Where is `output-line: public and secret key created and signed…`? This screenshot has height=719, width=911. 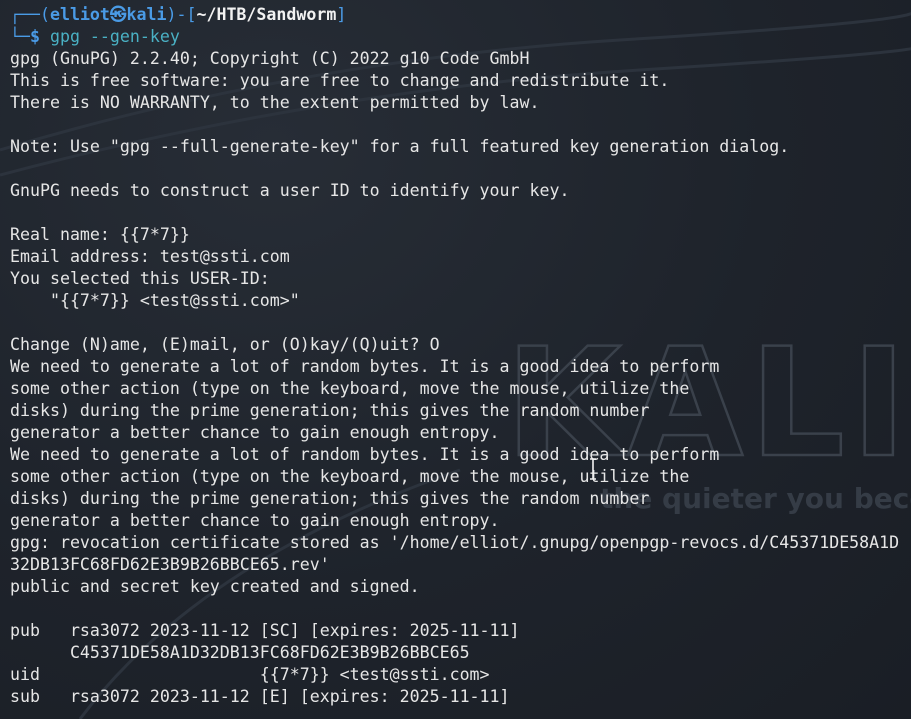
output-line: public and secret key created and signed… is located at coordinates (215, 586).